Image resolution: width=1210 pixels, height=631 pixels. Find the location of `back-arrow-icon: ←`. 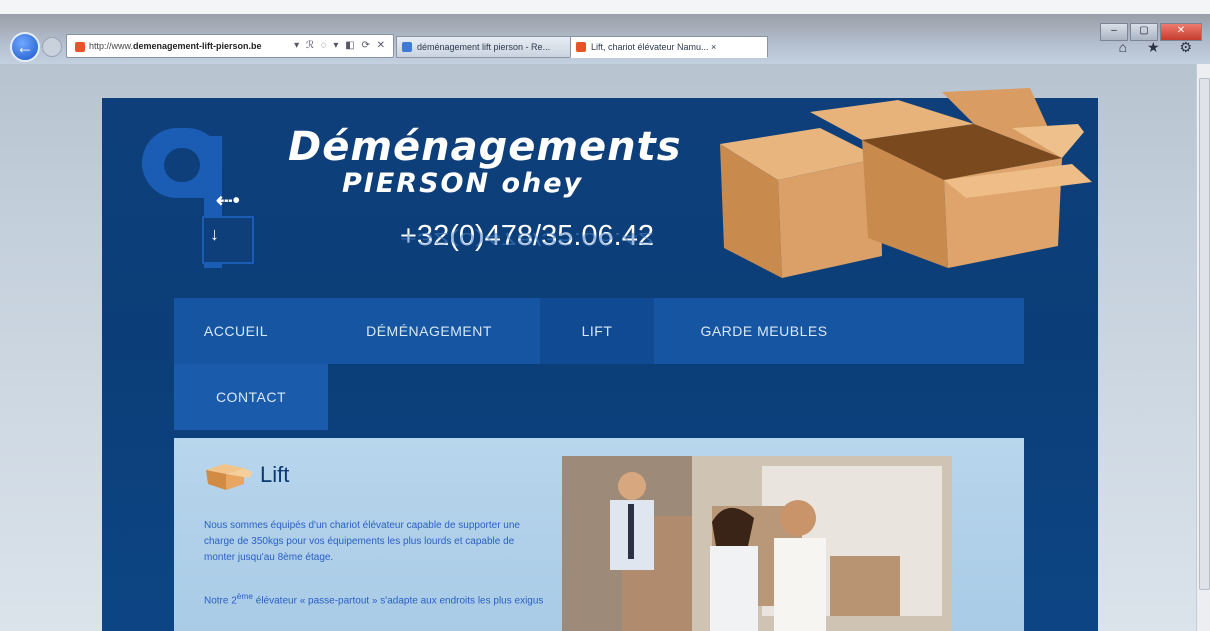

back-arrow-icon: ← is located at coordinates (25, 47).